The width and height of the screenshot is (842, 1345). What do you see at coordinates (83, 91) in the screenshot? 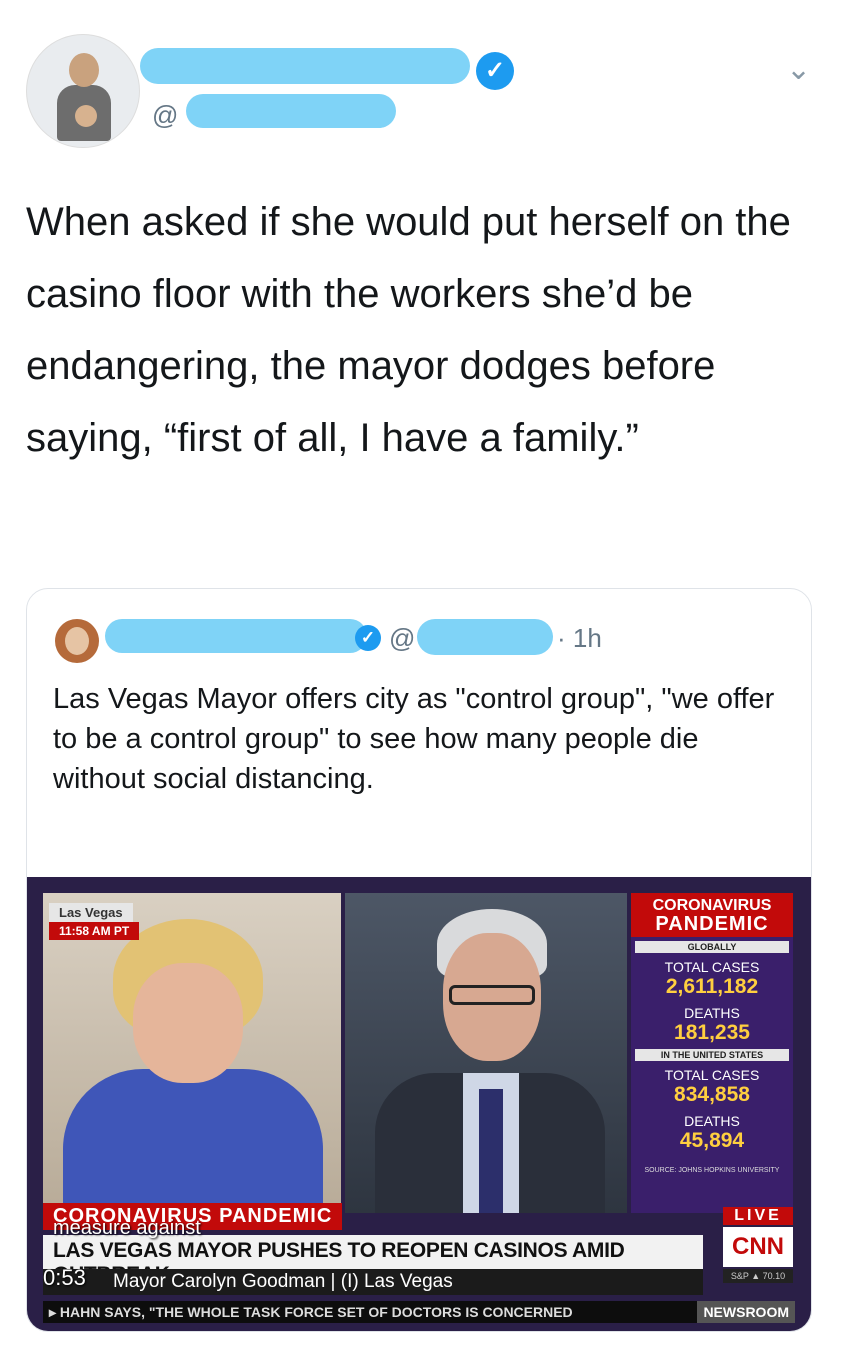
I see `profile-avatar` at bounding box center [83, 91].